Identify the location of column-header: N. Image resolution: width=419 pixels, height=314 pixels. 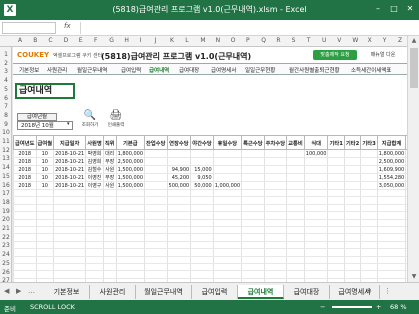
(218, 40).